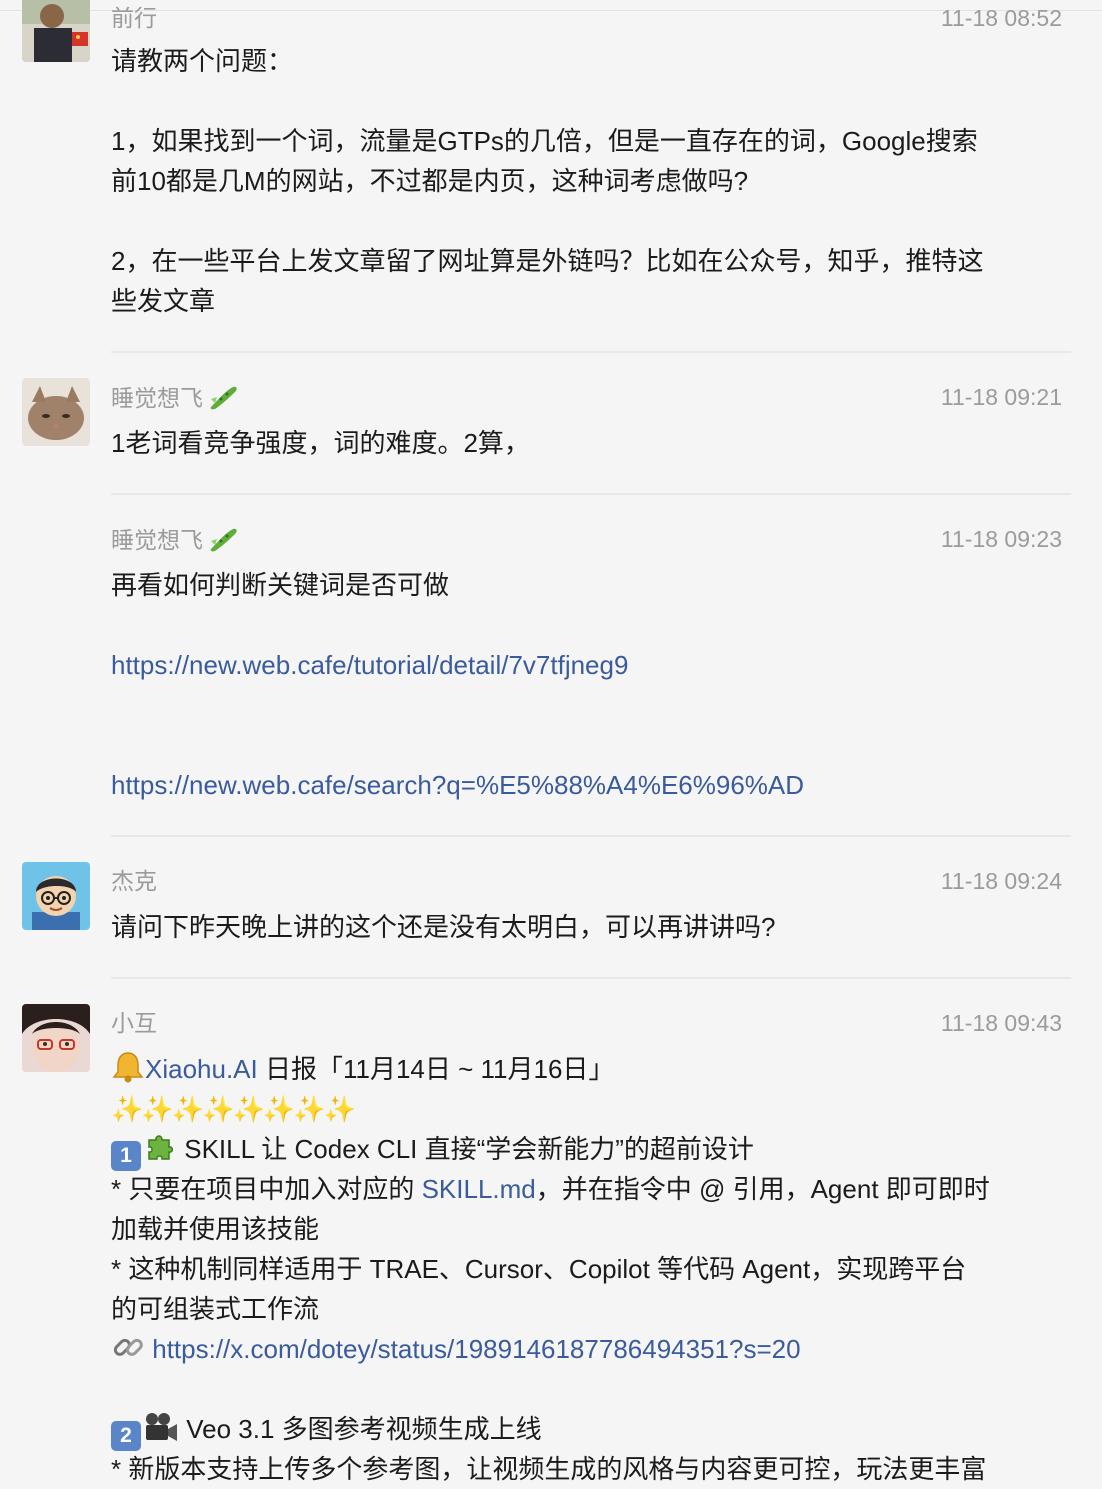  What do you see at coordinates (551, 5) in the screenshot?
I see `top-divider` at bounding box center [551, 5].